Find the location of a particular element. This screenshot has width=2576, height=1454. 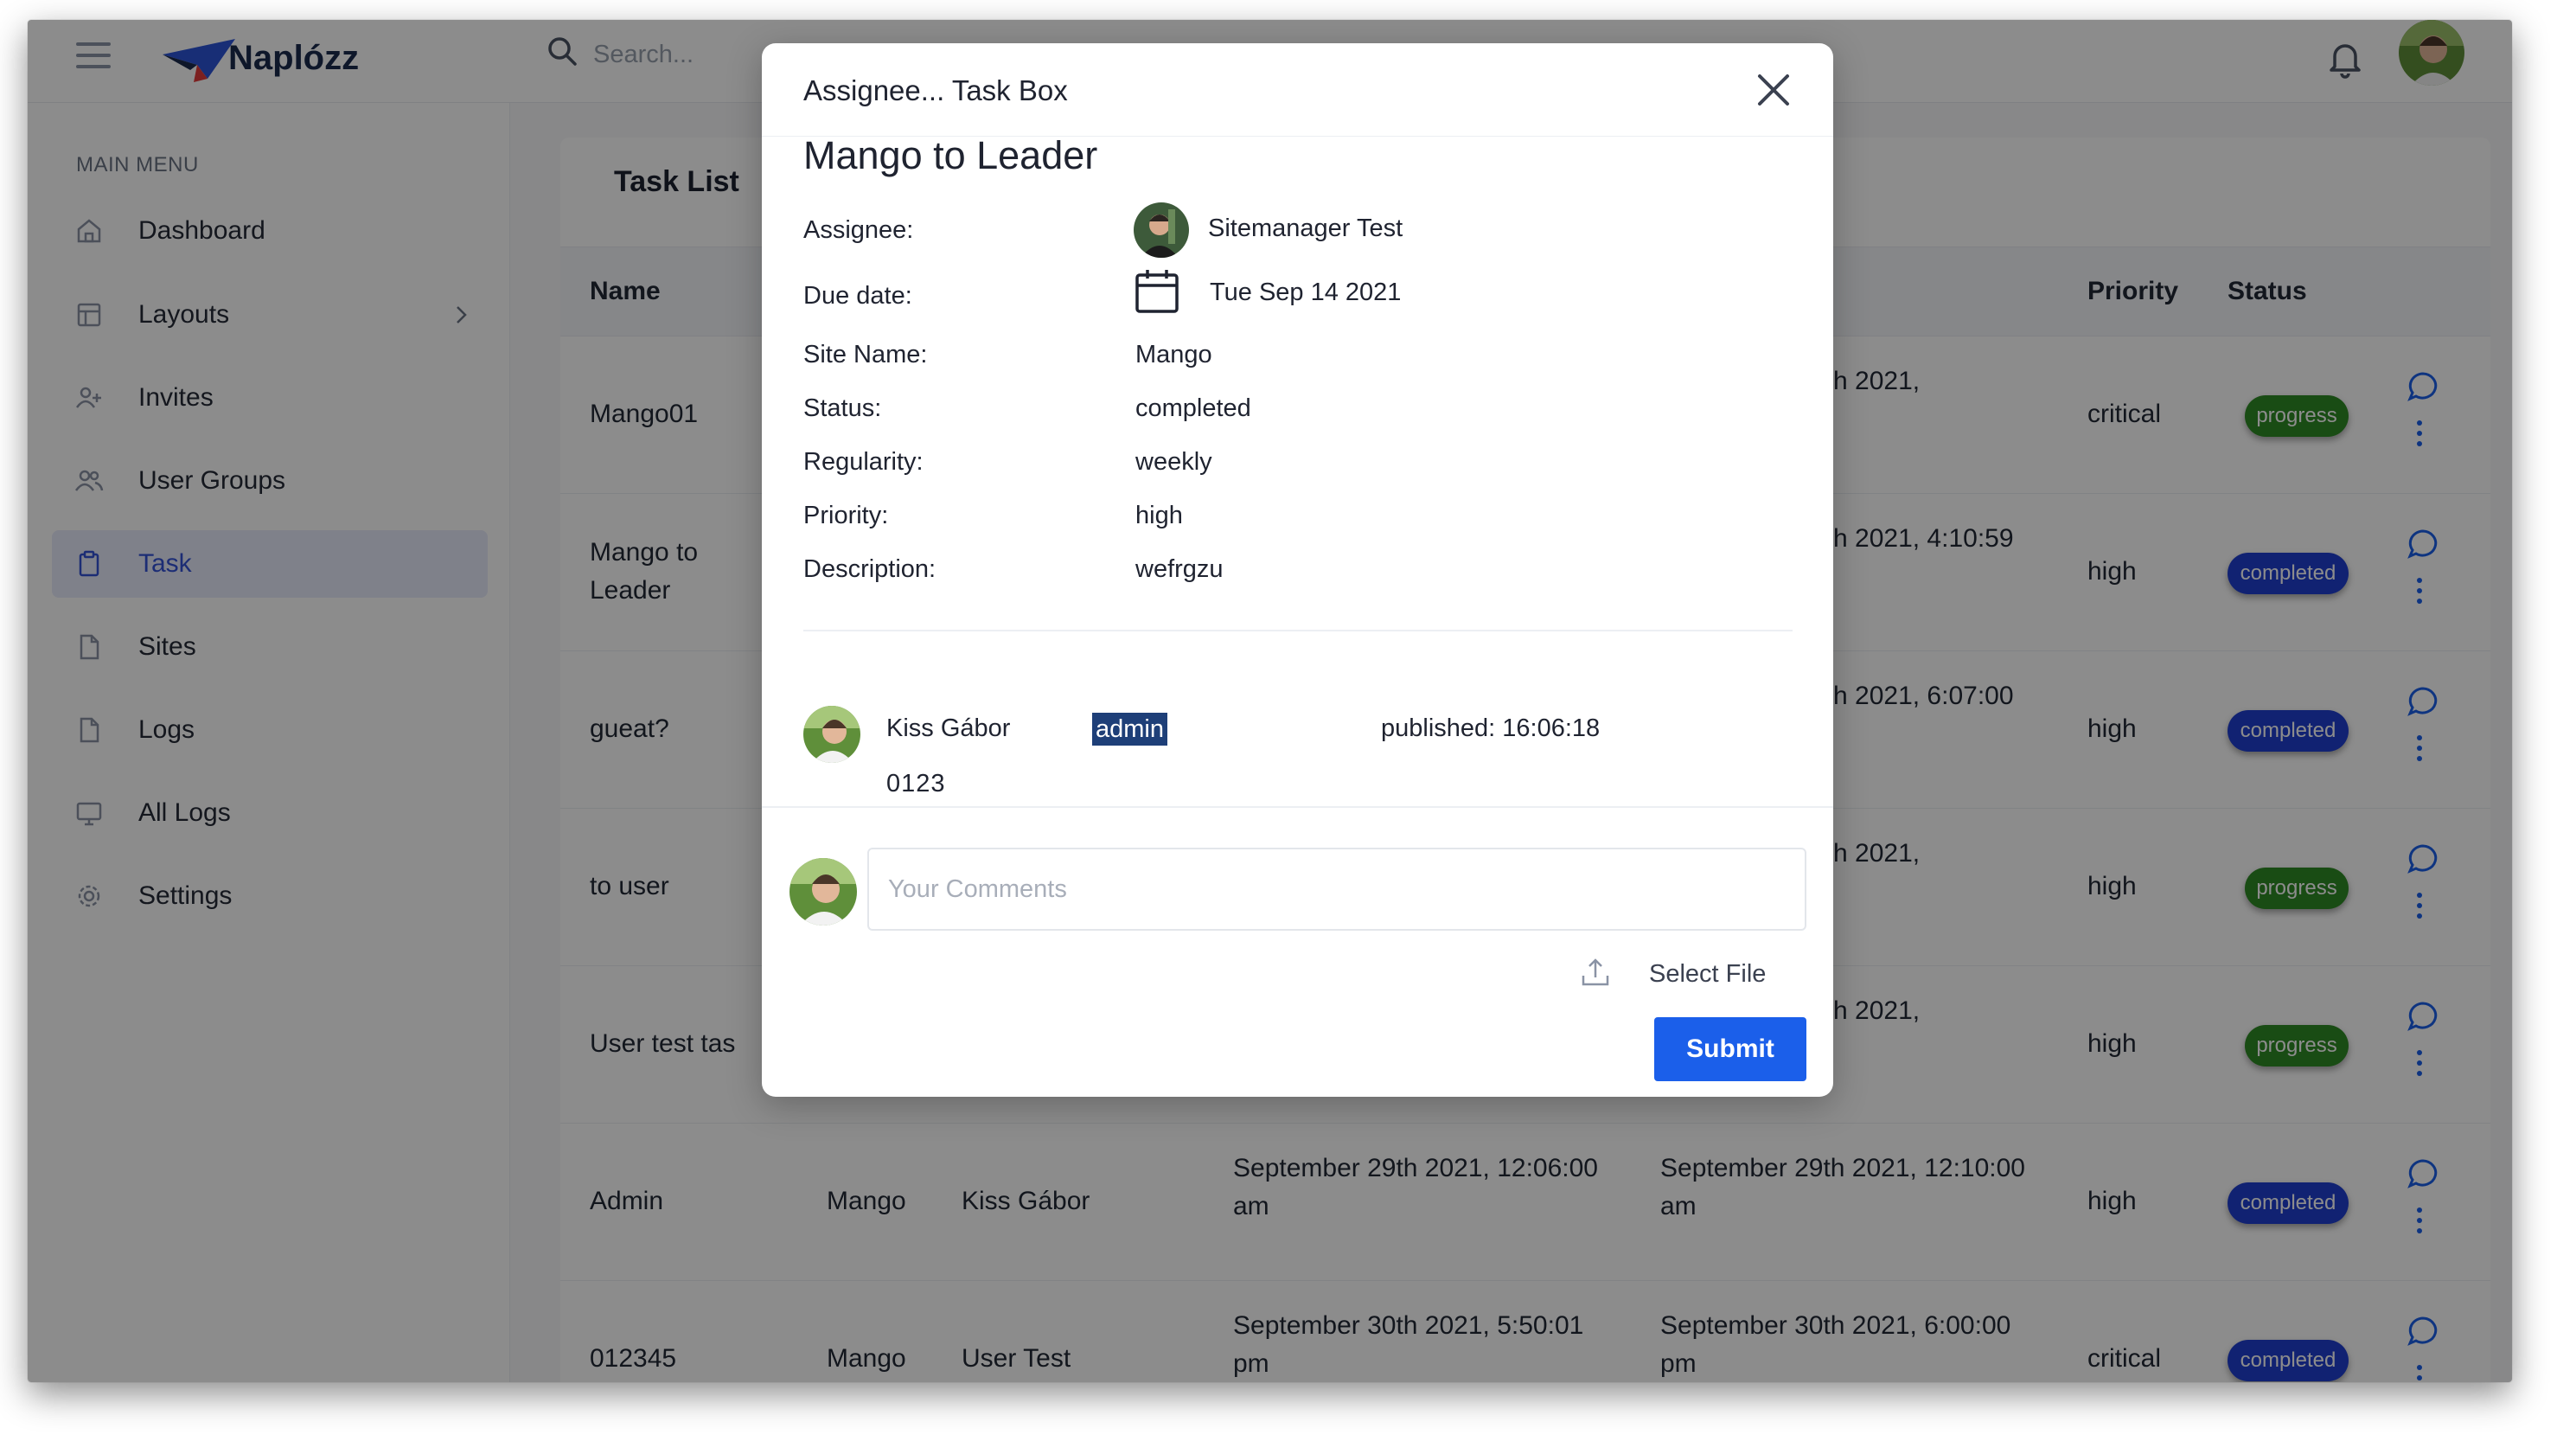

comment-role: admin is located at coordinates (1130, 729).